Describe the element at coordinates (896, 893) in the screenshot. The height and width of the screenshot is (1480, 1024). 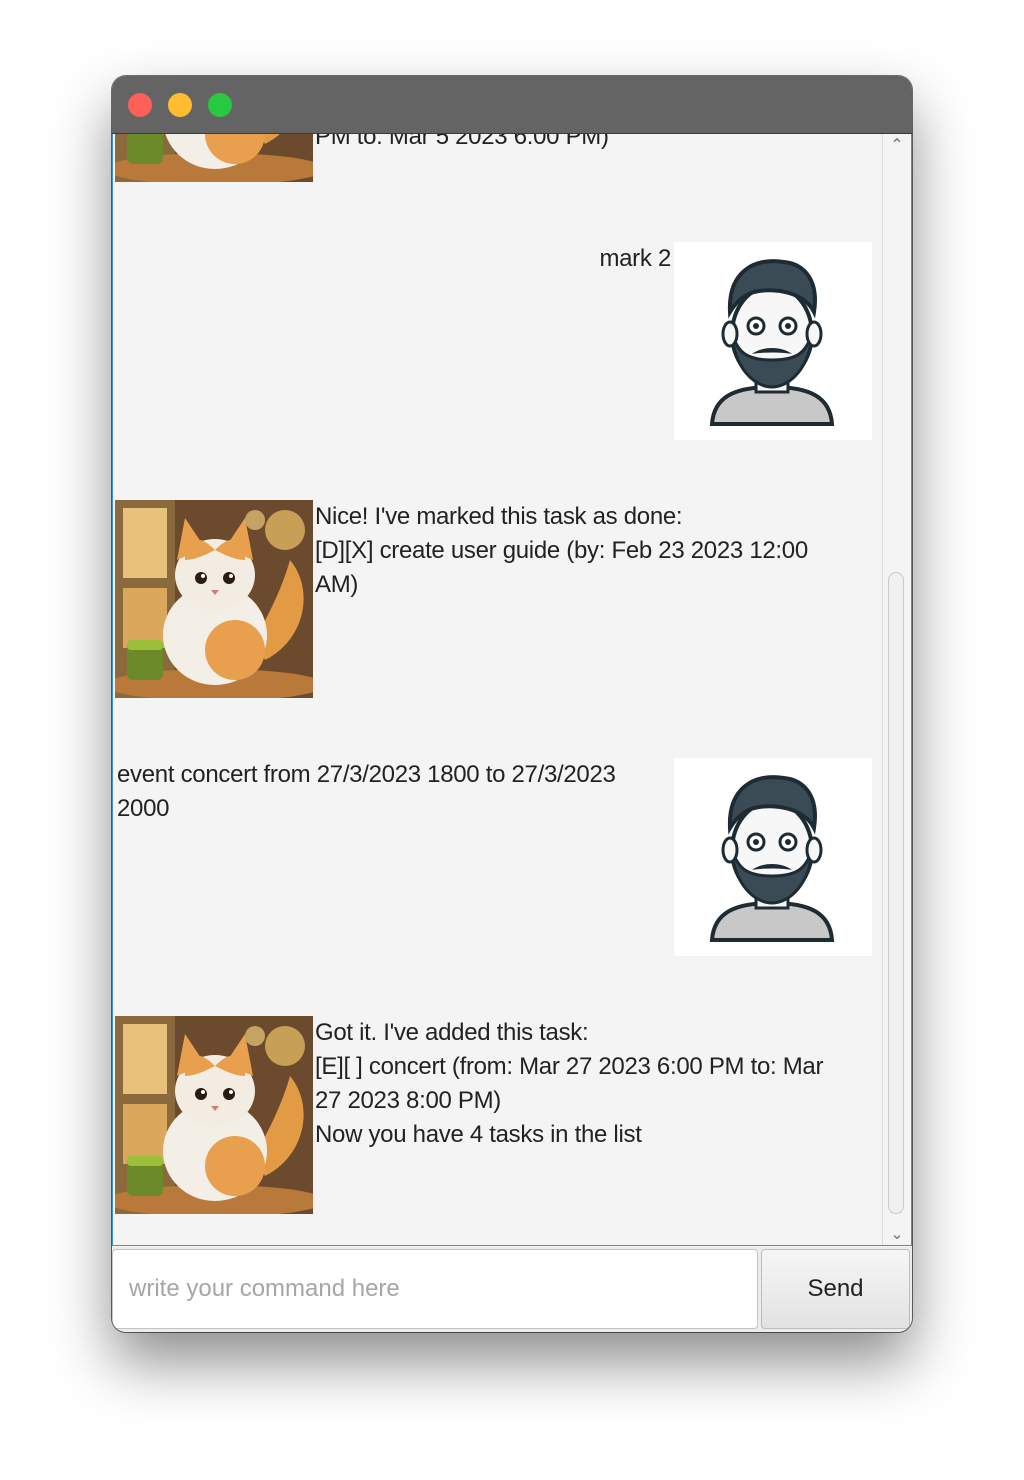
I see `scrollbar-thumb` at that location.